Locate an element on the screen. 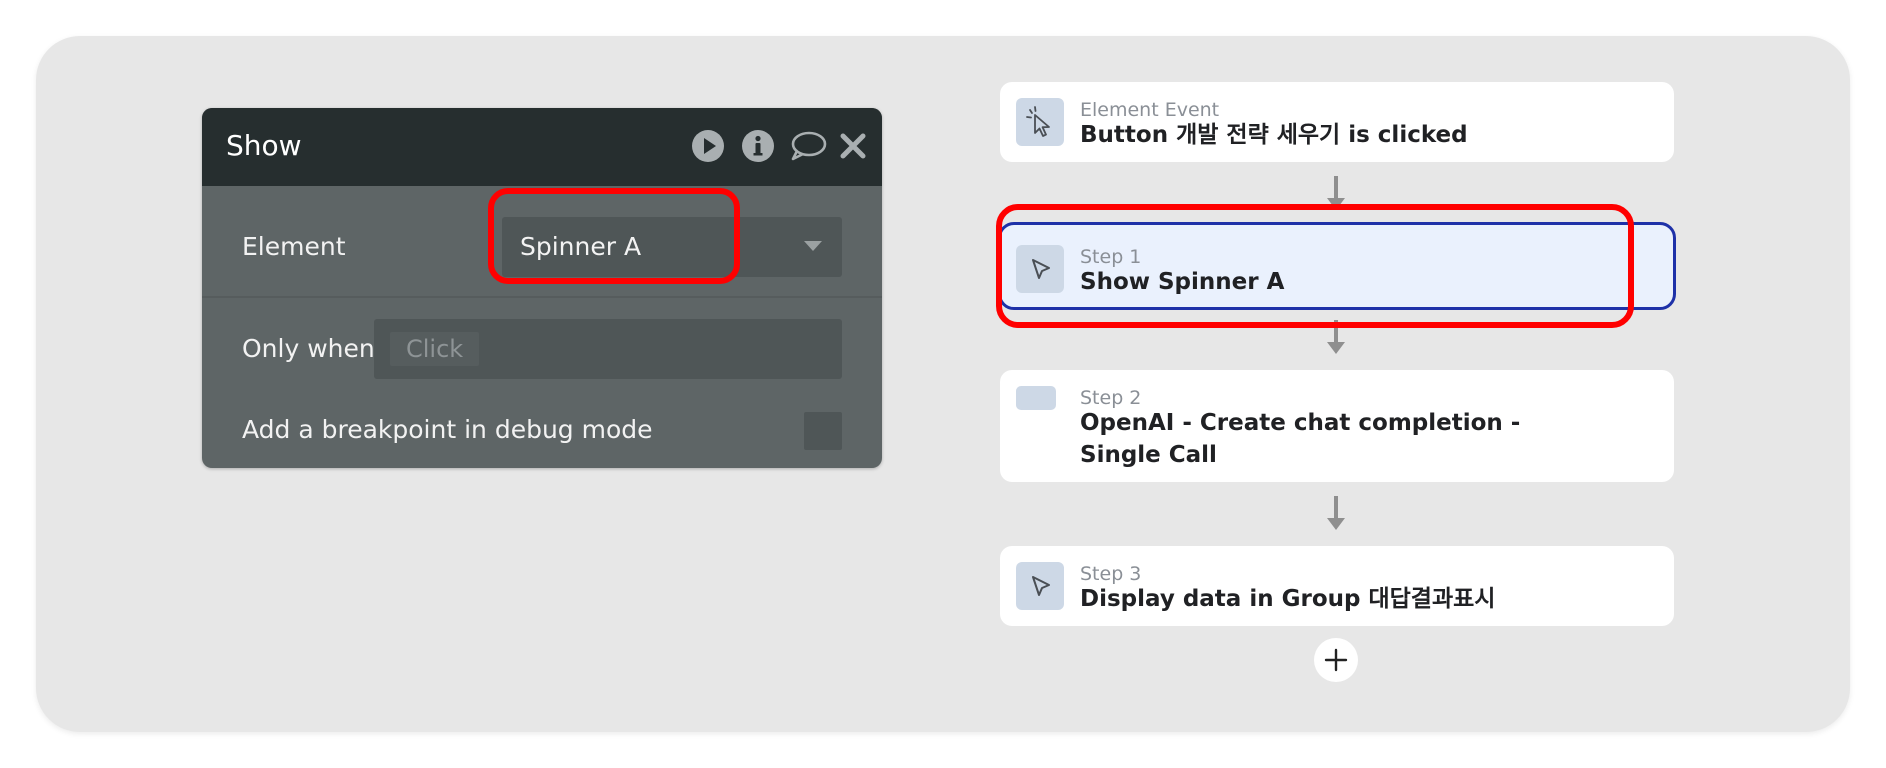  panel-divider is located at coordinates (542, 297).